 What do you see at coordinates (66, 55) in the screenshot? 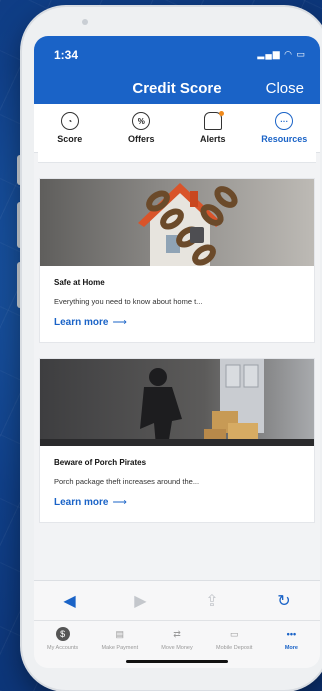
I see `status-time: 1:34` at bounding box center [66, 55].